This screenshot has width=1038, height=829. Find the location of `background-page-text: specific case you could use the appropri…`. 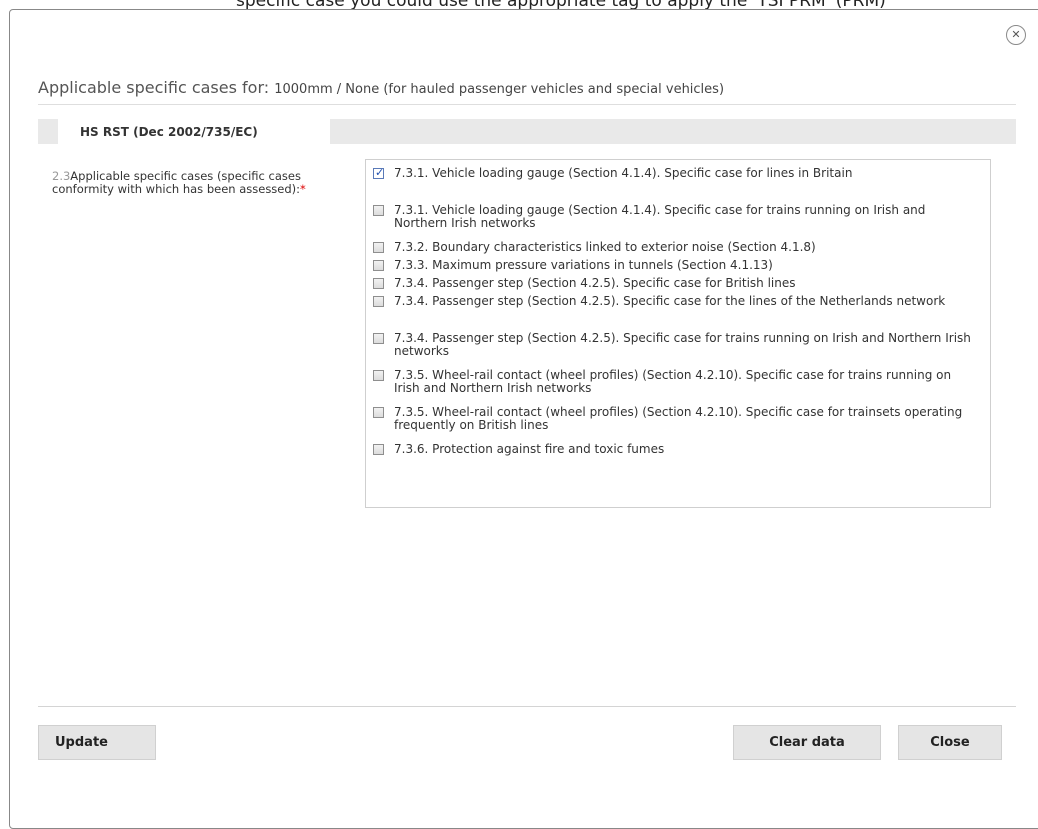

background-page-text: specific case you could use the appropri… is located at coordinates (636, 4).